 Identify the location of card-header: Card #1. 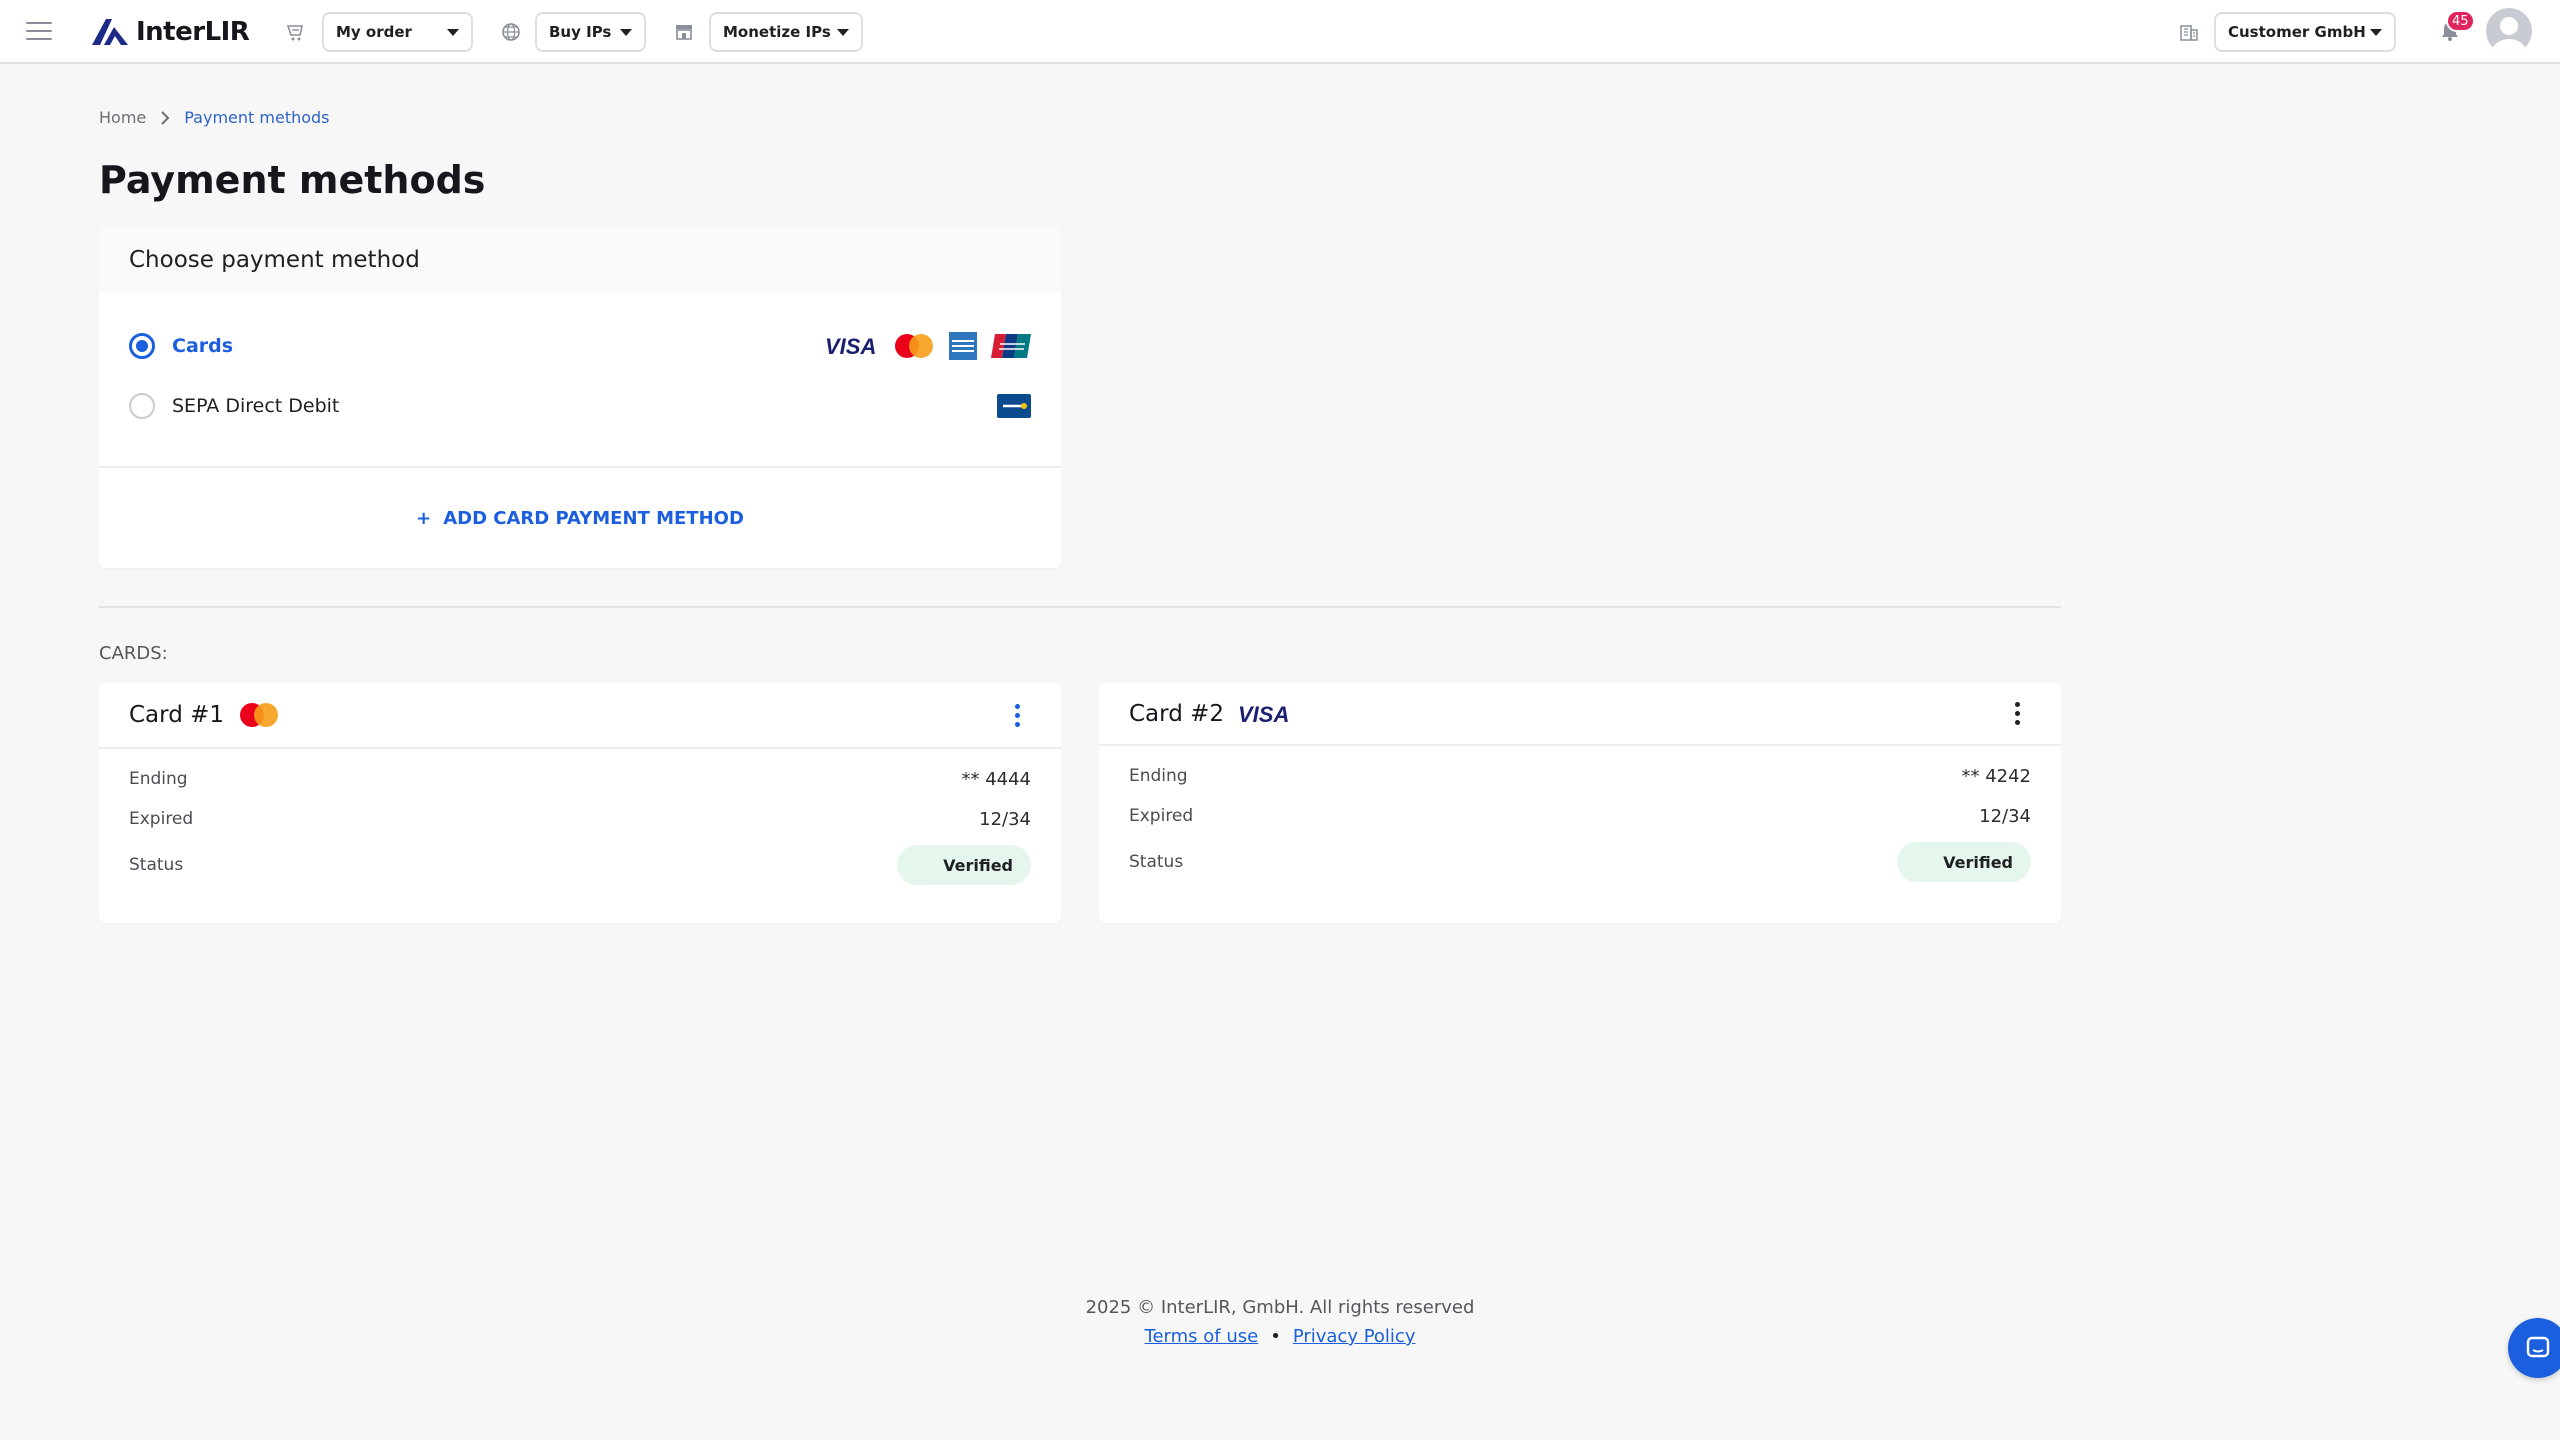
(580, 716).